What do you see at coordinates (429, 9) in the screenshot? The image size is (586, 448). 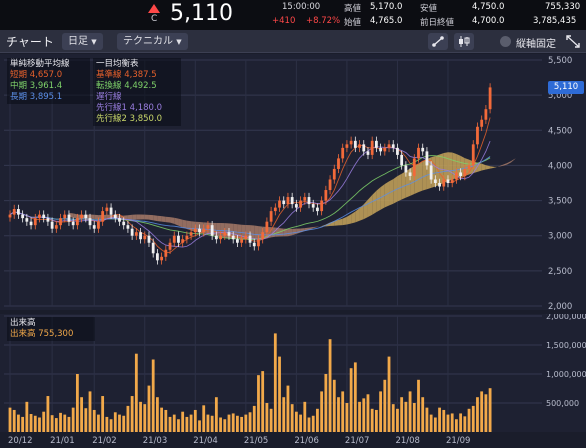 I see `stat-low-label: 安値` at bounding box center [429, 9].